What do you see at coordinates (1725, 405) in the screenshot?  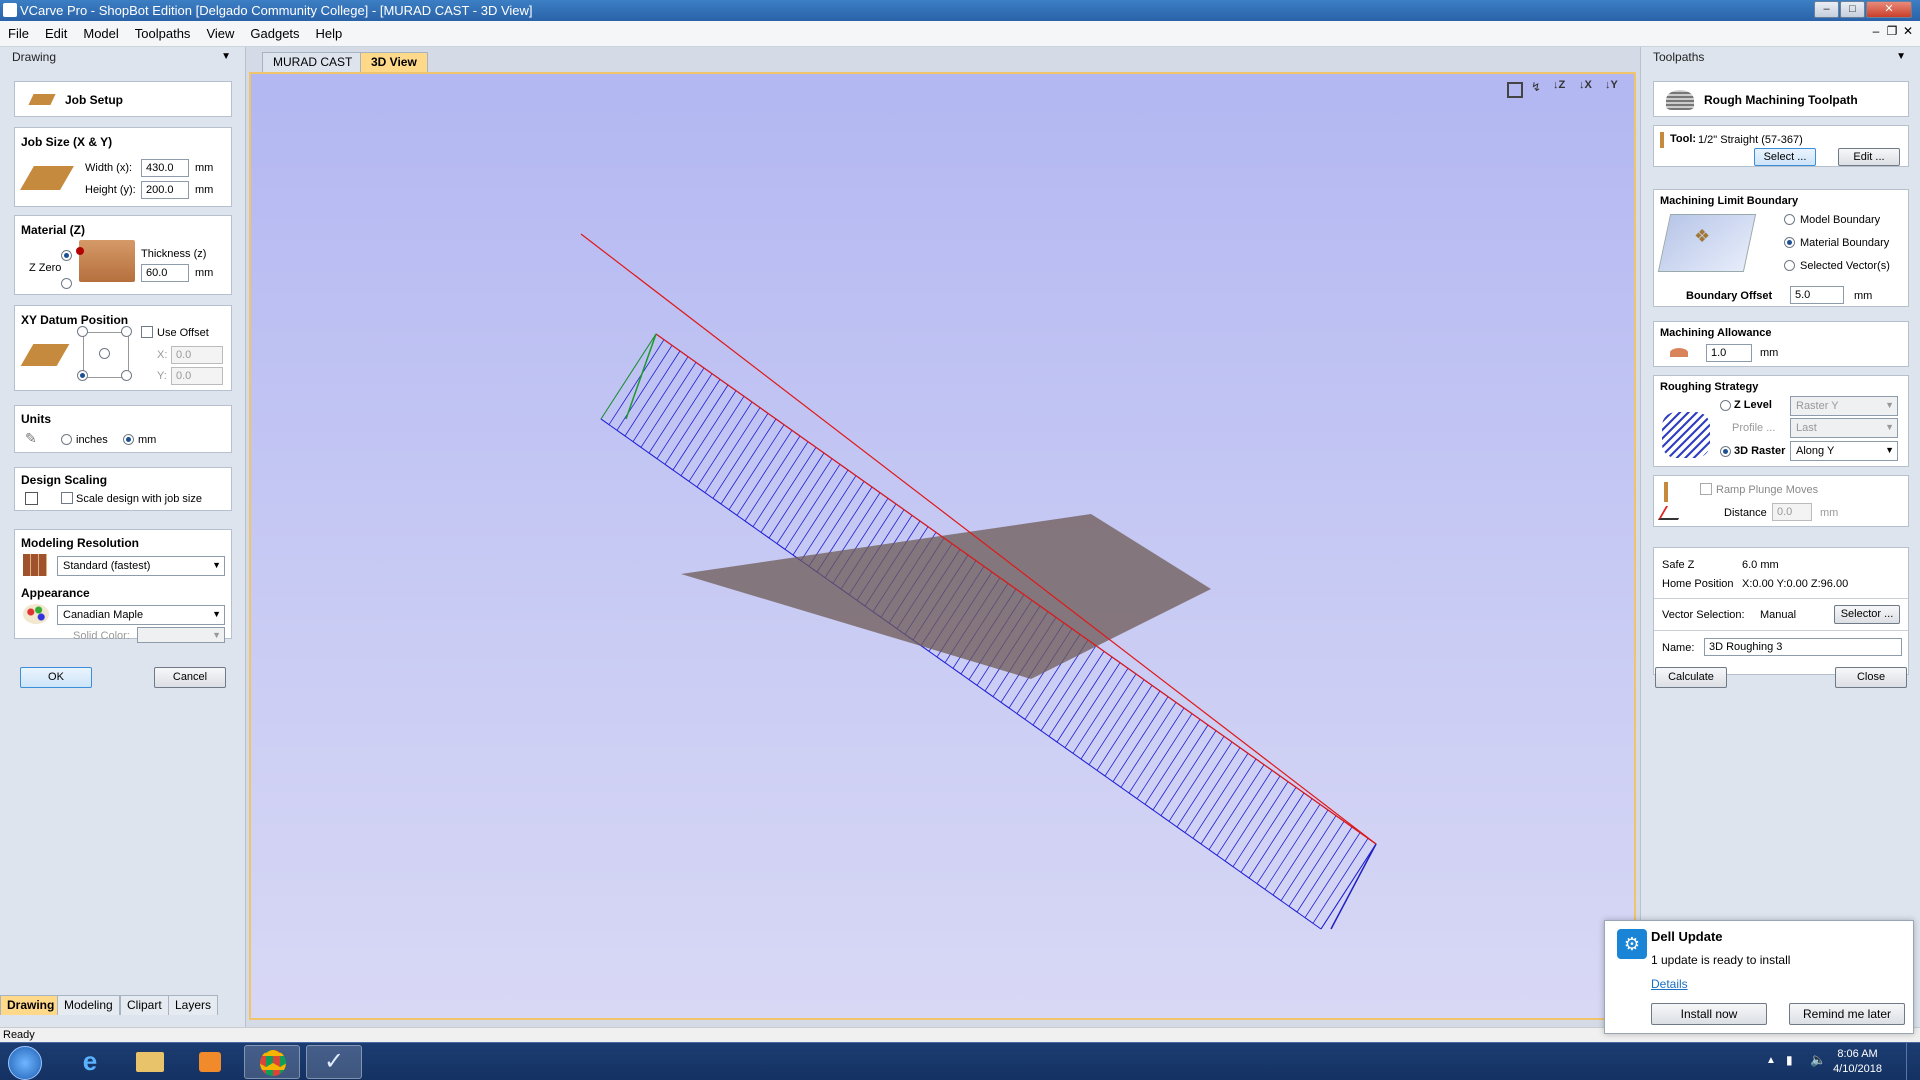 I see `z-level-radio` at bounding box center [1725, 405].